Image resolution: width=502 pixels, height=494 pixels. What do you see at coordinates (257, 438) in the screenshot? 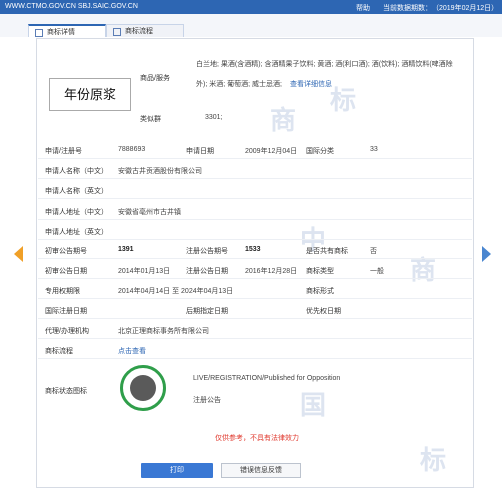
I see `disclaimer: 仅供参考，不具有法律效力` at bounding box center [257, 438].